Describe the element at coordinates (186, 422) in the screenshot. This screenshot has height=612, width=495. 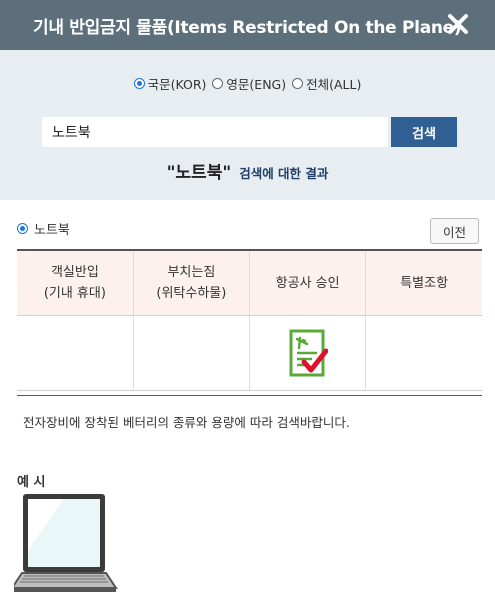
I see `notice-text: 전자장비에 장착된 베터리의 종류와 용량에 따라 검색바랍니다.` at that location.